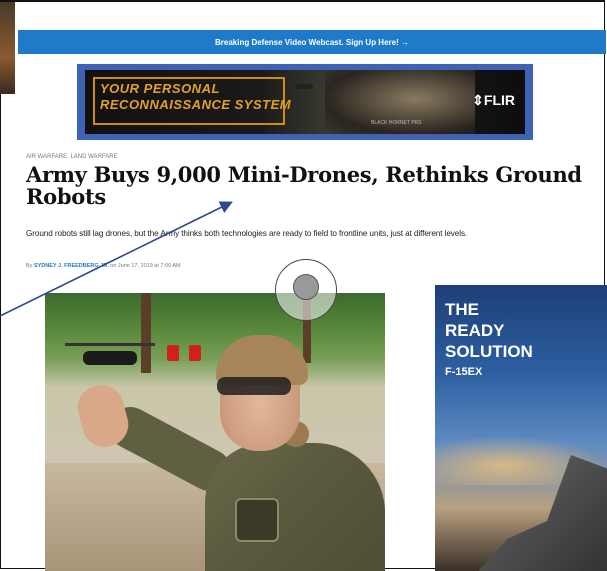 The width and height of the screenshot is (607, 571). Describe the element at coordinates (489, 351) in the screenshot. I see `f15ex-ad-line3: SOLUTION` at that location.